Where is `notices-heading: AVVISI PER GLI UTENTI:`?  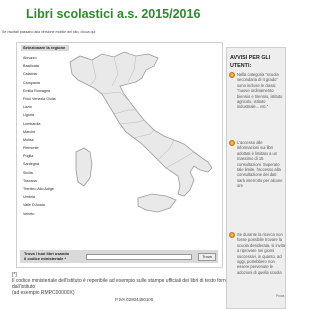 notices-heading: AVVISI PER GLI UTENTI: is located at coordinates (250, 62).